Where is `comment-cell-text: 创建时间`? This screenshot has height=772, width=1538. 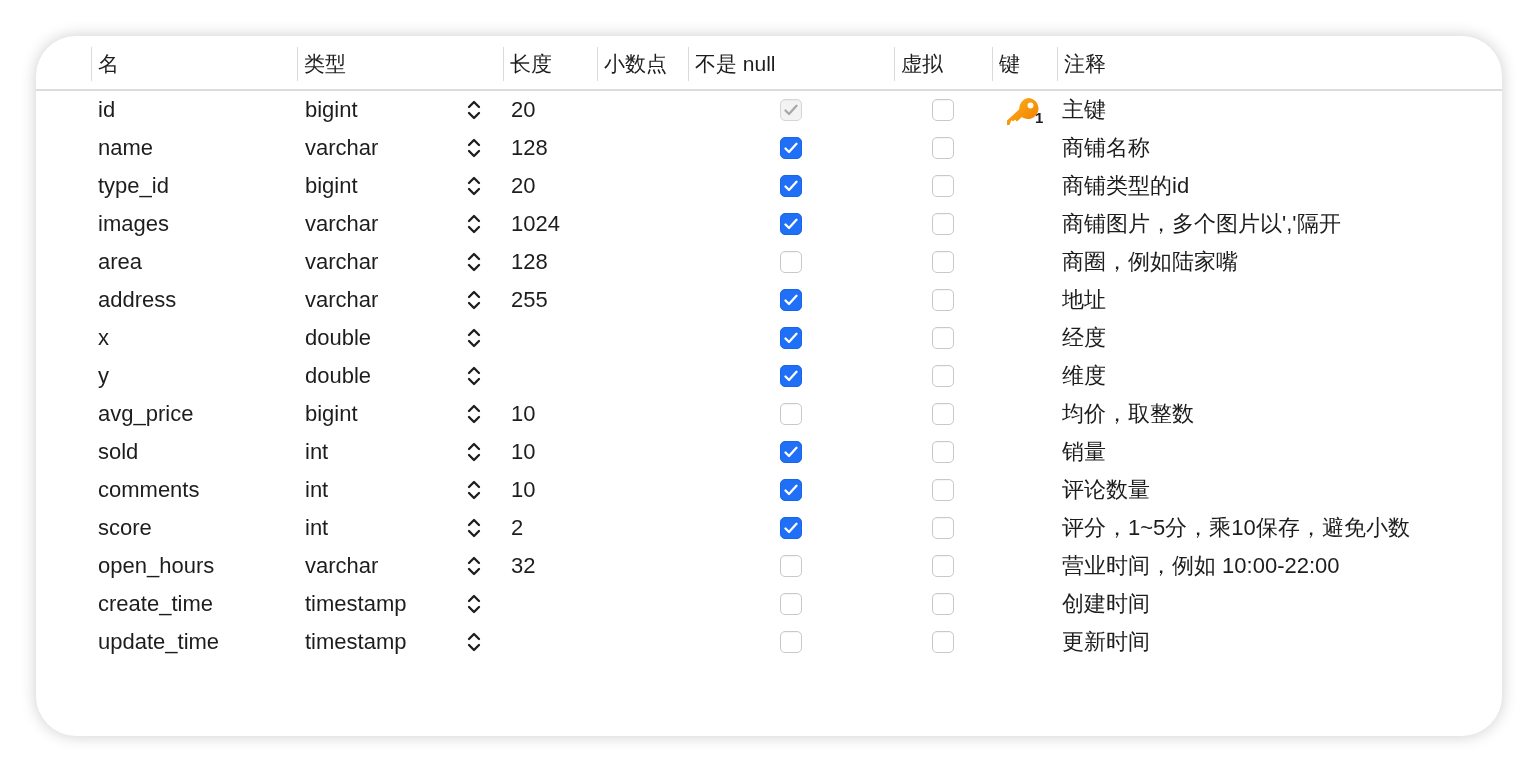
comment-cell-text: 创建时间 is located at coordinates (1105, 604).